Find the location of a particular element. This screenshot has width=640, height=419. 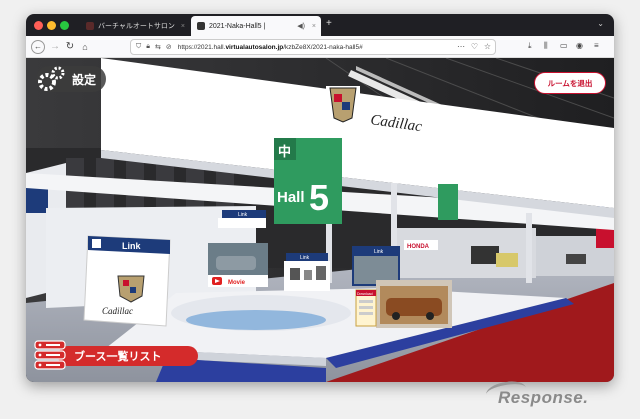

shield-icon: ⛉ is located at coordinates (138, 47).